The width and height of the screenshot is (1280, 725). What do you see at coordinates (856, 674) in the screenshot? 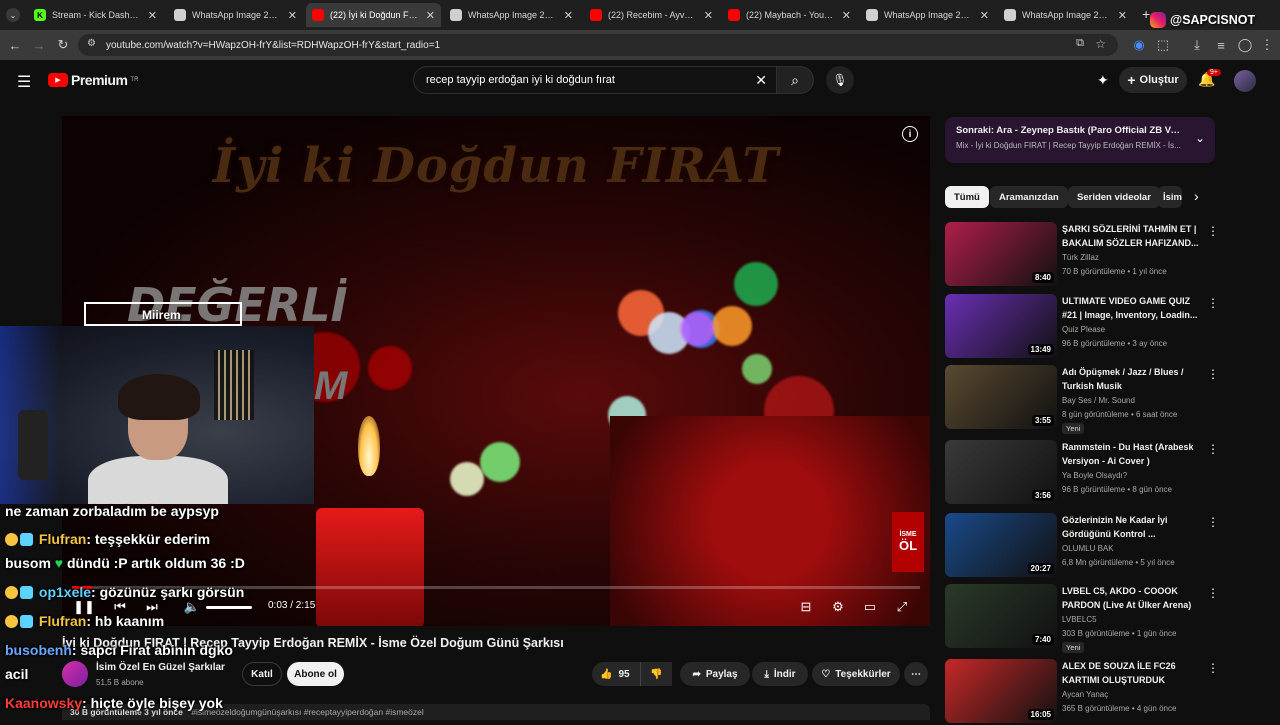
I see `thanks-button: ♡ Teşekkürler` at bounding box center [856, 674].